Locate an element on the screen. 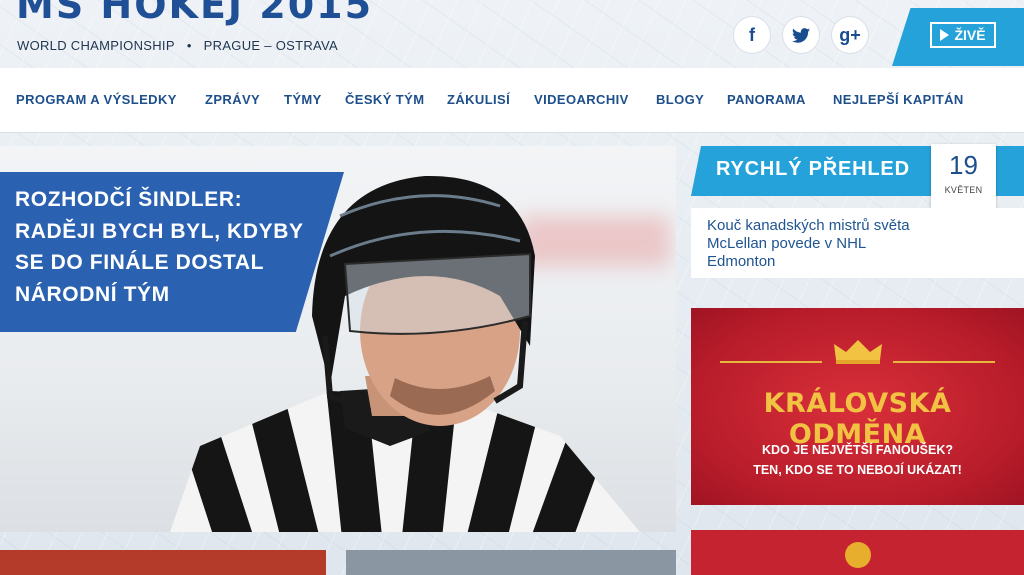 The image size is (1024, 575). nav-item-nejlepsi-kapitan: NEJLEPŠÍ KAPITÁN is located at coordinates (898, 99).